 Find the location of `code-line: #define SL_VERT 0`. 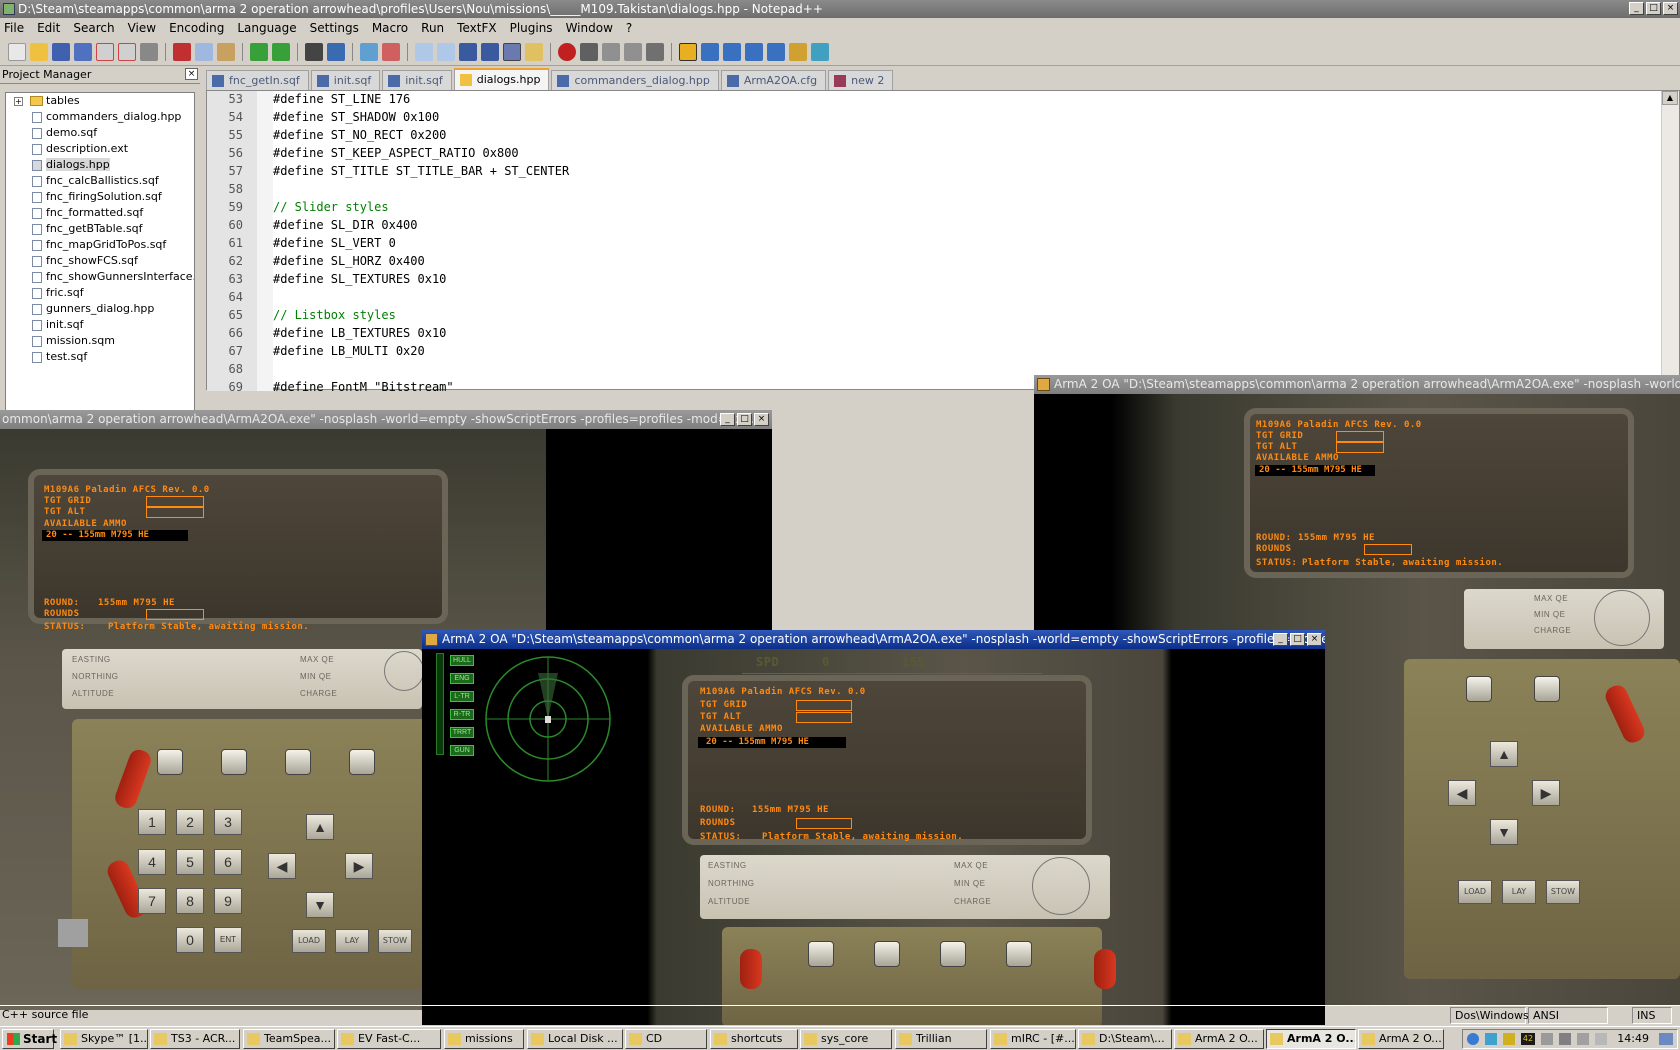

code-line: #define SL_VERT 0 is located at coordinates (334, 243).